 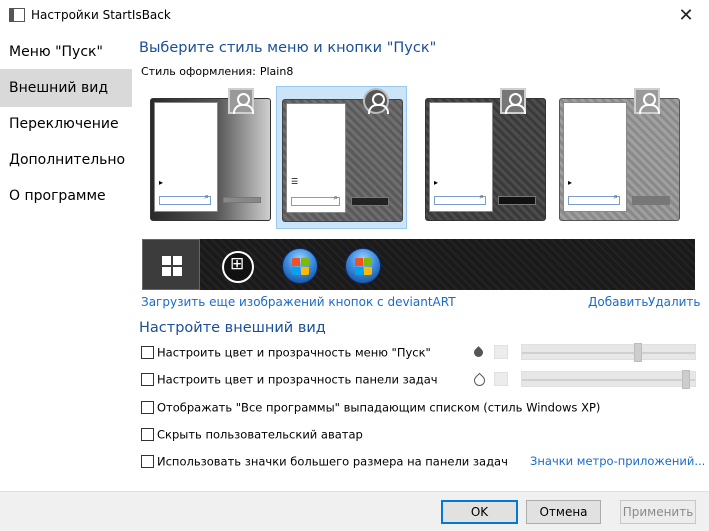 What do you see at coordinates (418, 264) in the screenshot?
I see `start-button-strip` at bounding box center [418, 264].